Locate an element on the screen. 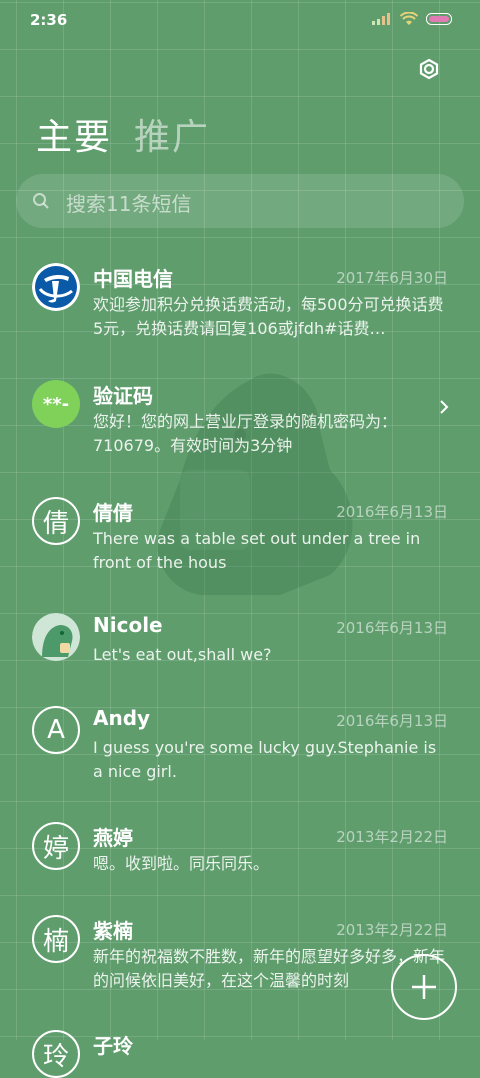  message-preview: Let's eat out,shall we? is located at coordinates (182, 654).